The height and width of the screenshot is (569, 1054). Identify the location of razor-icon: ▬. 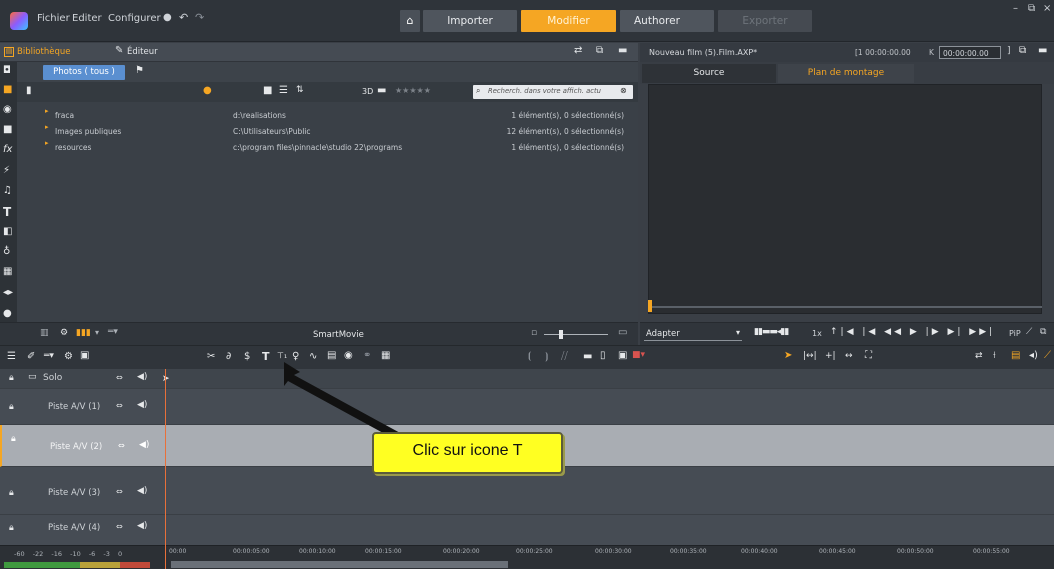
(587, 357).